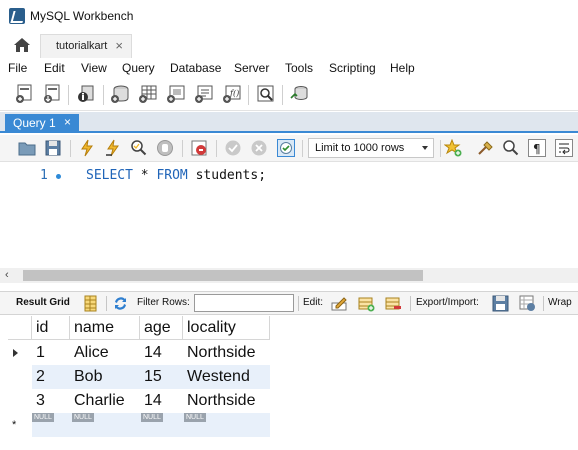  I want to click on sql-editor-toolbar: Limit to 1000 rows ¶, so click(289, 148).